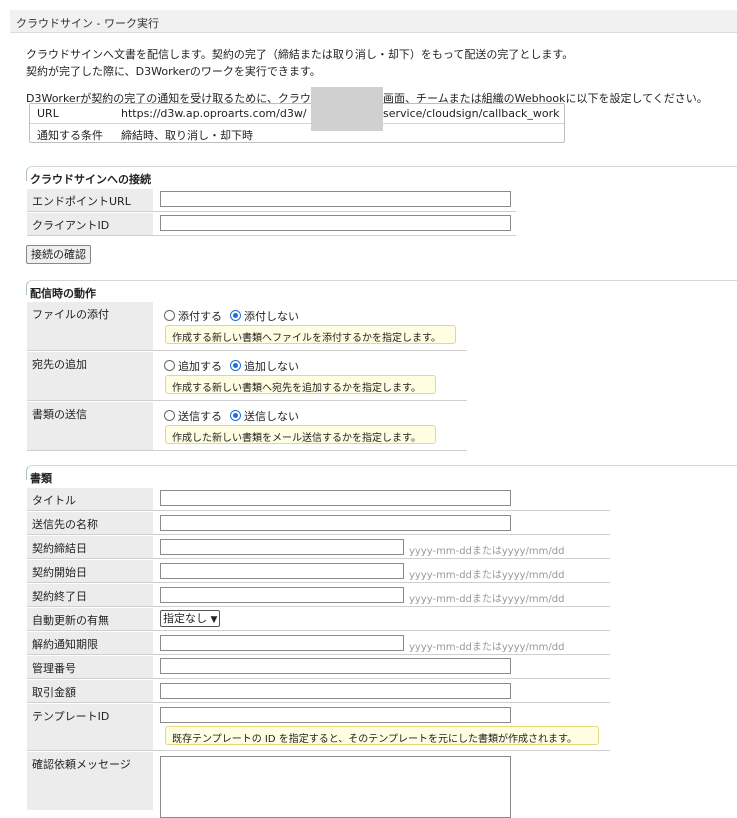 The width and height of the screenshot is (737, 818). I want to click on end-date-label: 契約終了日, so click(90, 595).